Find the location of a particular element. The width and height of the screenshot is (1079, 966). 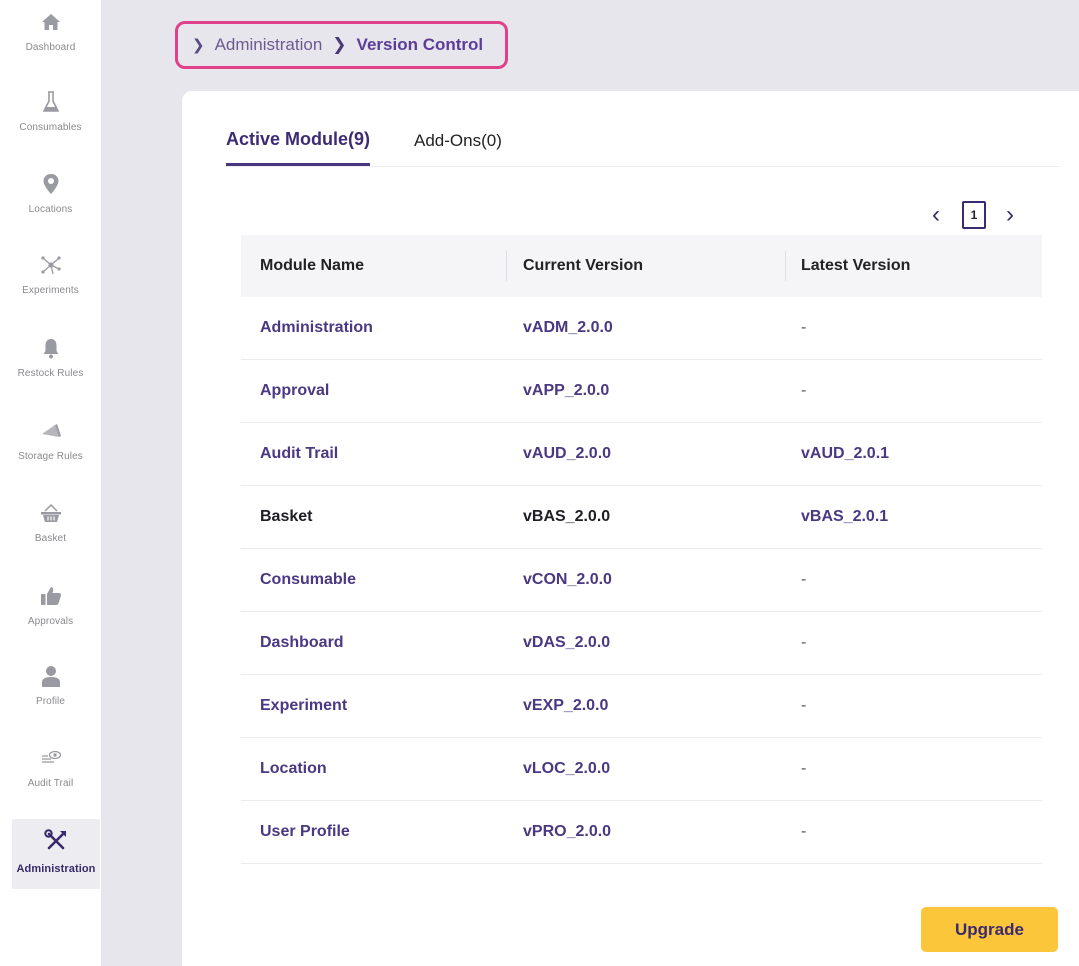

current-version-cell: vCON_2.0.0 is located at coordinates (567, 579).